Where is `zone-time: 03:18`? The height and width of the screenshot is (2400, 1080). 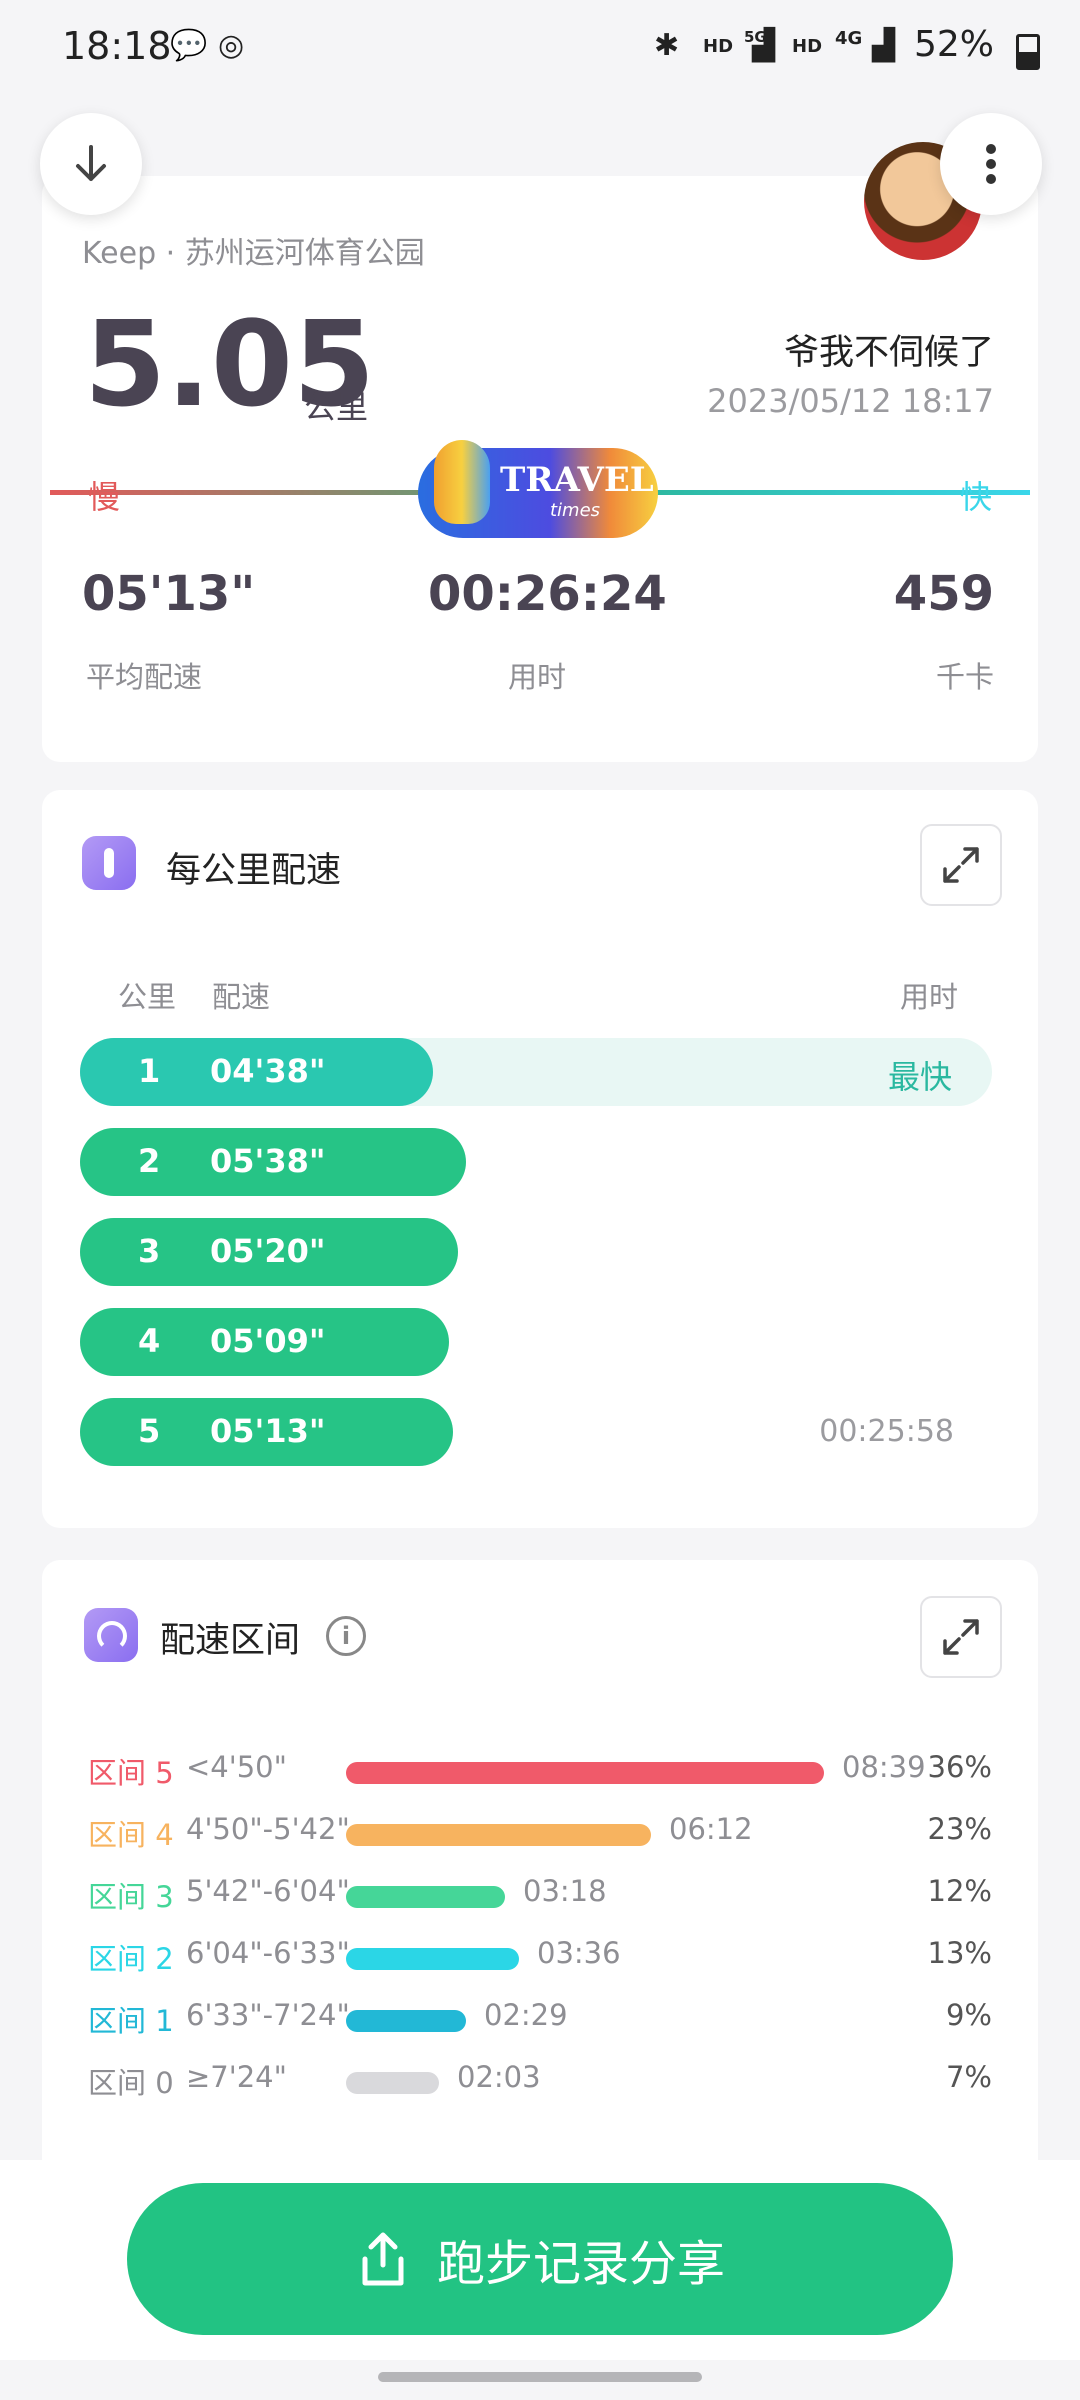
zone-time: 03:18 is located at coordinates (565, 1891).